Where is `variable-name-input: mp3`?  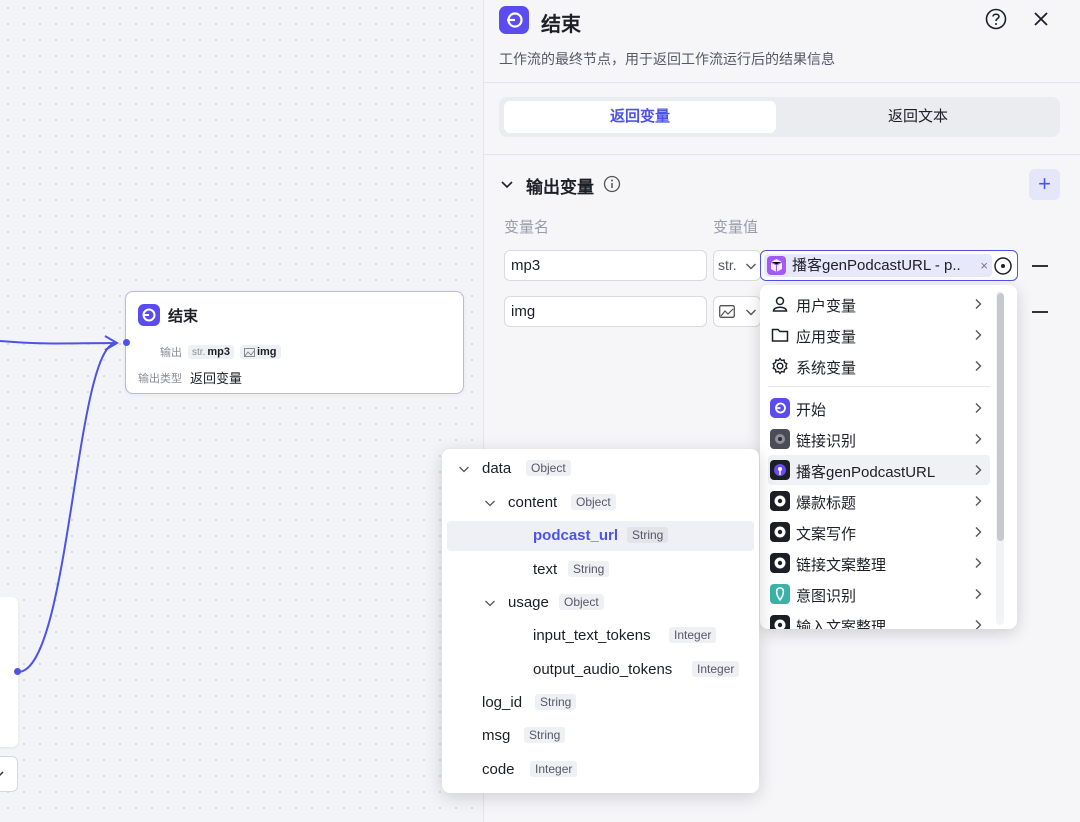 variable-name-input: mp3 is located at coordinates (605, 265).